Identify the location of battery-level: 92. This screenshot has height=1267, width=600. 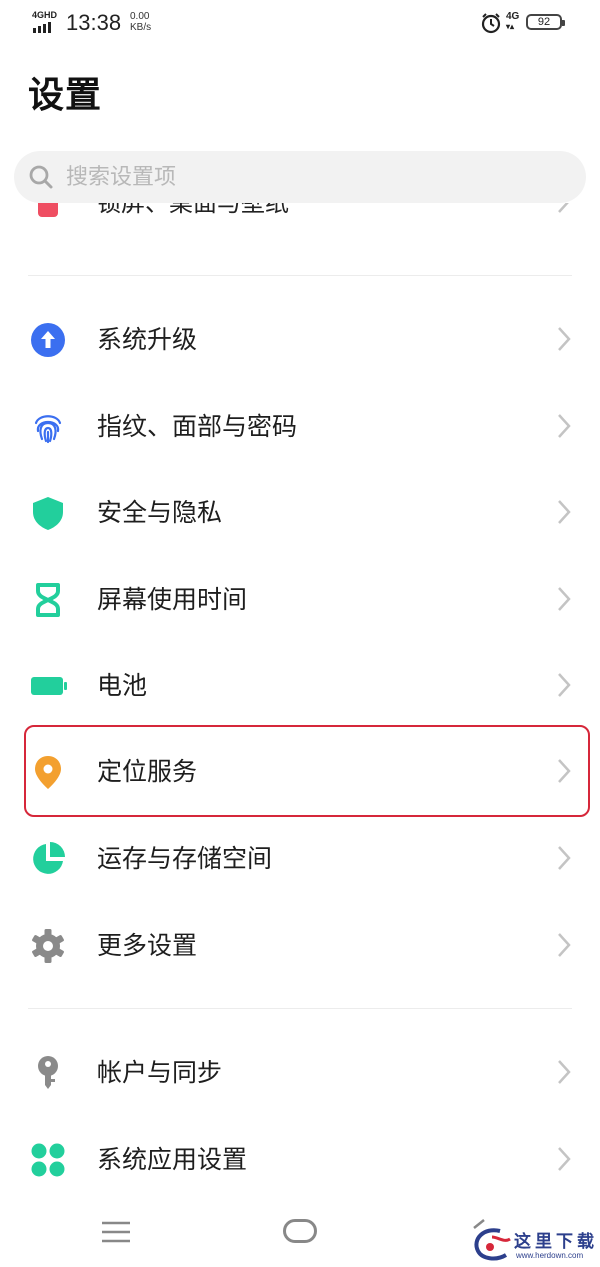
(544, 22).